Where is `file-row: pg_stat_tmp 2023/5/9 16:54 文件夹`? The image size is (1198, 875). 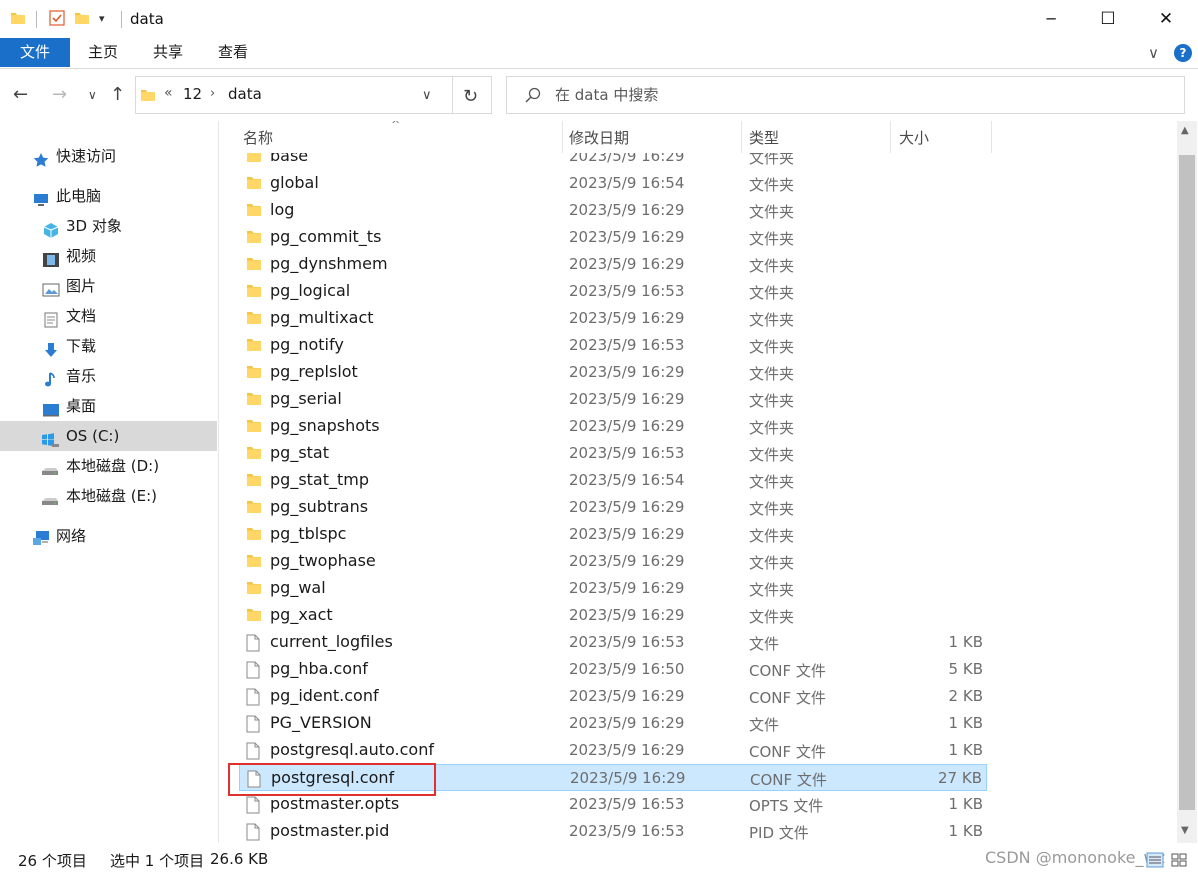 file-row: pg_stat_tmp 2023/5/9 16:54 文件夹 is located at coordinates (613, 480).